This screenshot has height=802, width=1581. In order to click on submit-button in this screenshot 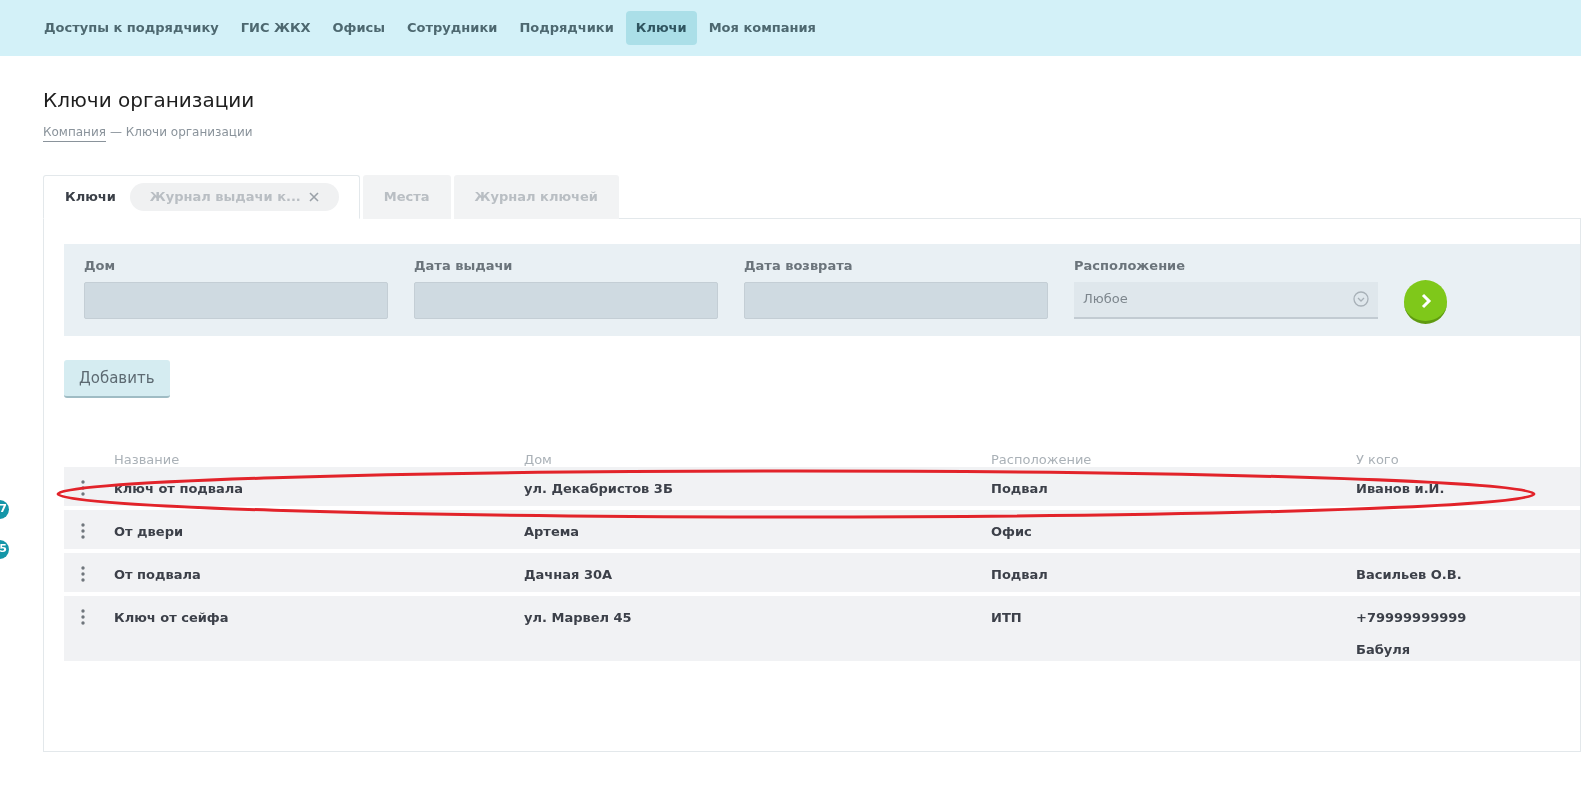, I will do `click(1425, 302)`.